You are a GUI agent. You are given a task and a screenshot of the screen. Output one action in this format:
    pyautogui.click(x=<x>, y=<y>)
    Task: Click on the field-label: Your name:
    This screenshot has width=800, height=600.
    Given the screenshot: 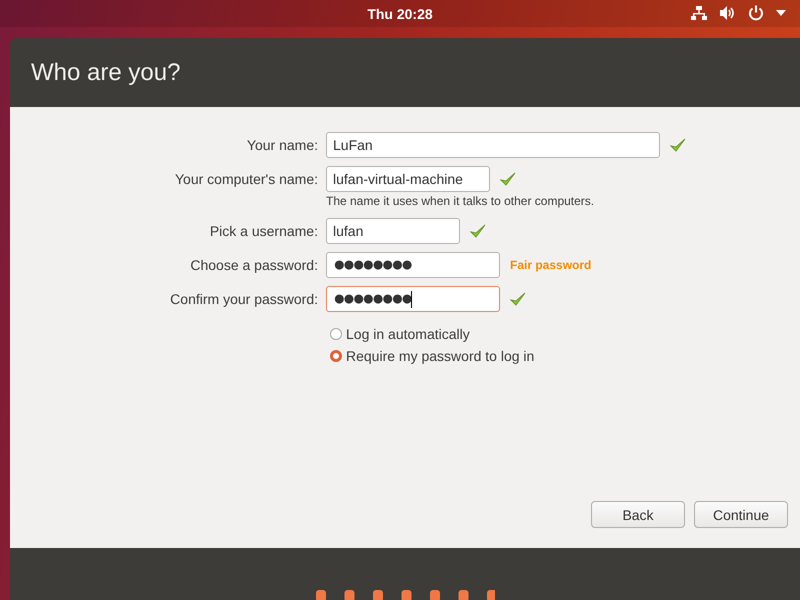 What is the action you would take?
    pyautogui.click(x=282, y=145)
    